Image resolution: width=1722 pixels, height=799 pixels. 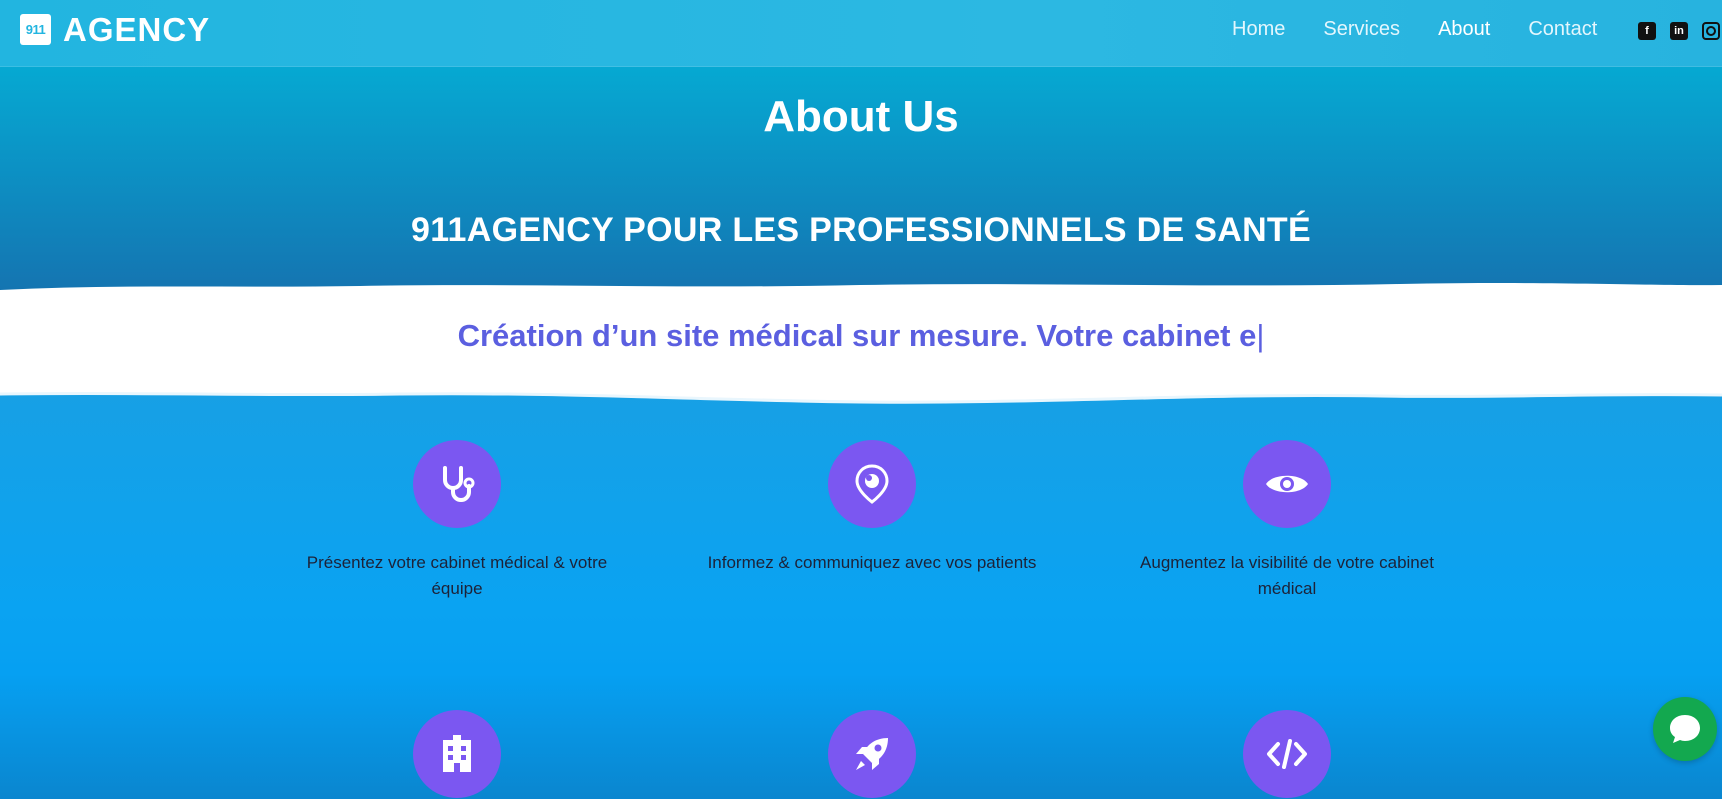 What do you see at coordinates (1260, 335) in the screenshot?
I see `typing-cursor: |` at bounding box center [1260, 335].